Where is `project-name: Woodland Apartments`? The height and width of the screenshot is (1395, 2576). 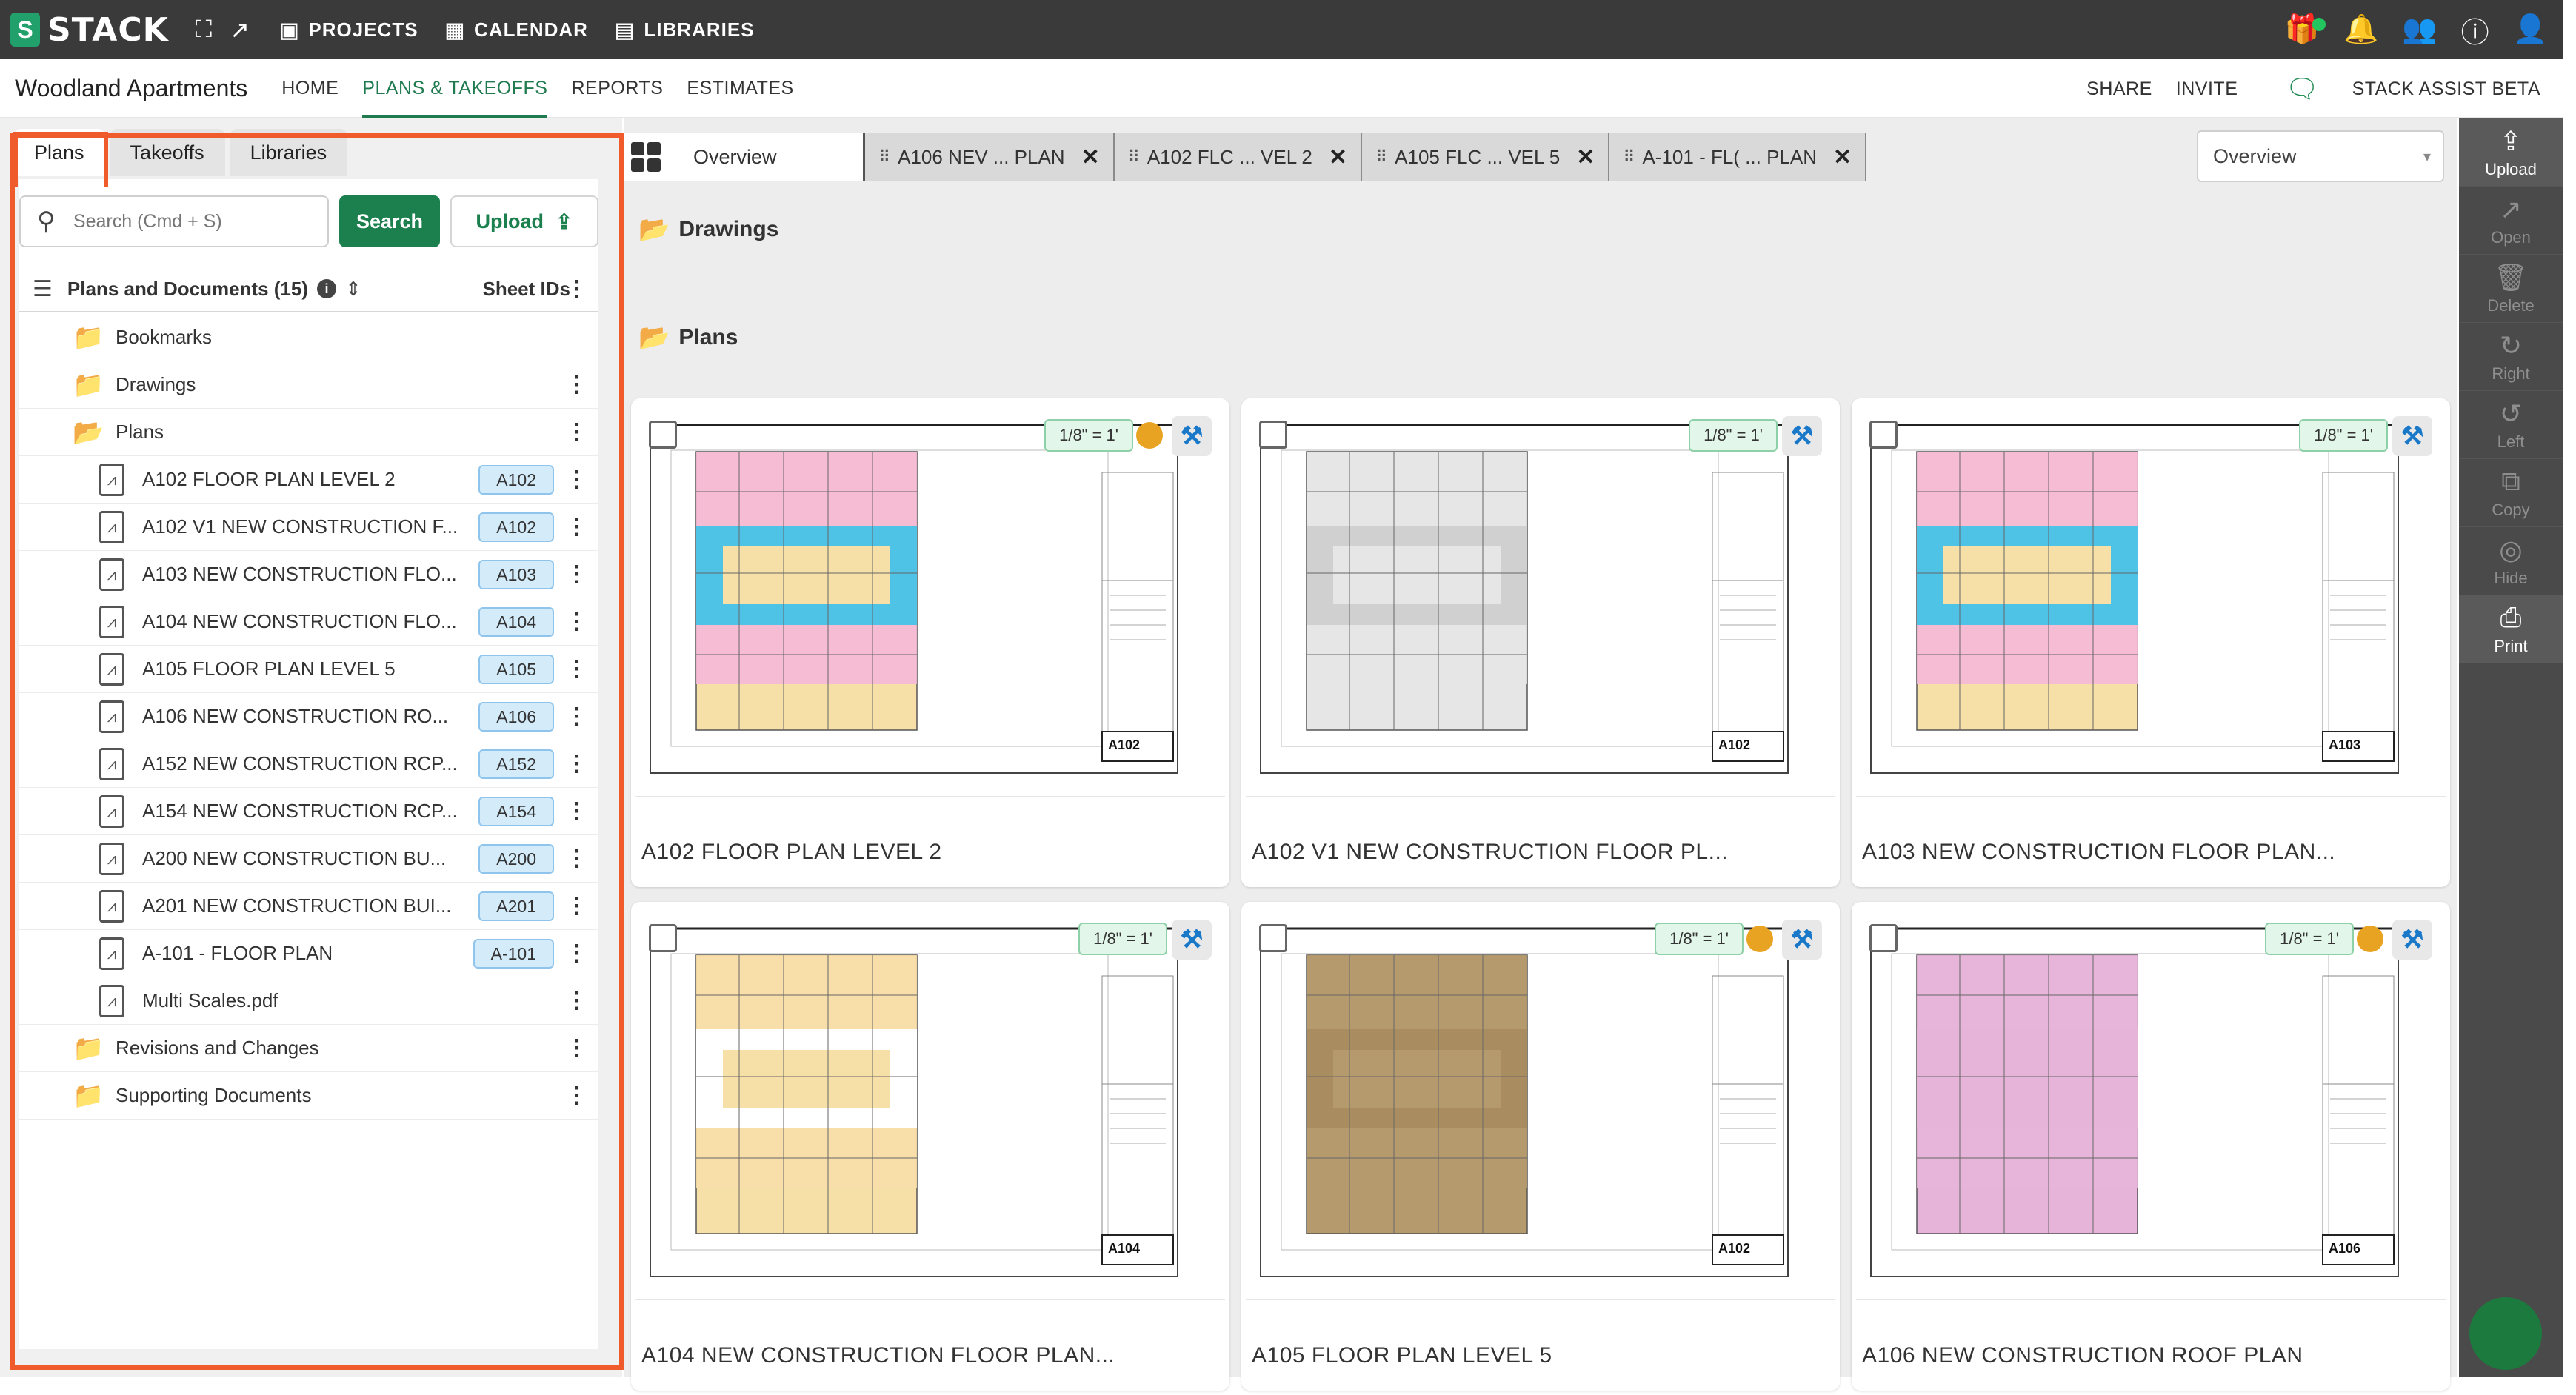
project-name: Woodland Apartments is located at coordinates (131, 88).